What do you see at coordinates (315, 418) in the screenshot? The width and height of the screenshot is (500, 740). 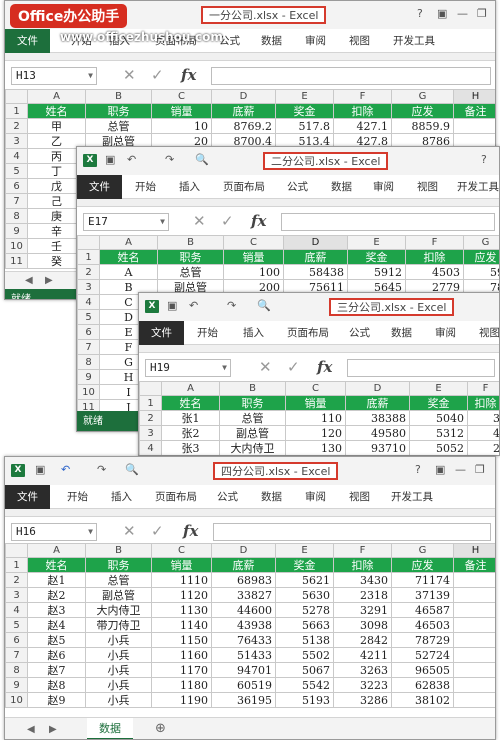 I see `cell: 110` at bounding box center [315, 418].